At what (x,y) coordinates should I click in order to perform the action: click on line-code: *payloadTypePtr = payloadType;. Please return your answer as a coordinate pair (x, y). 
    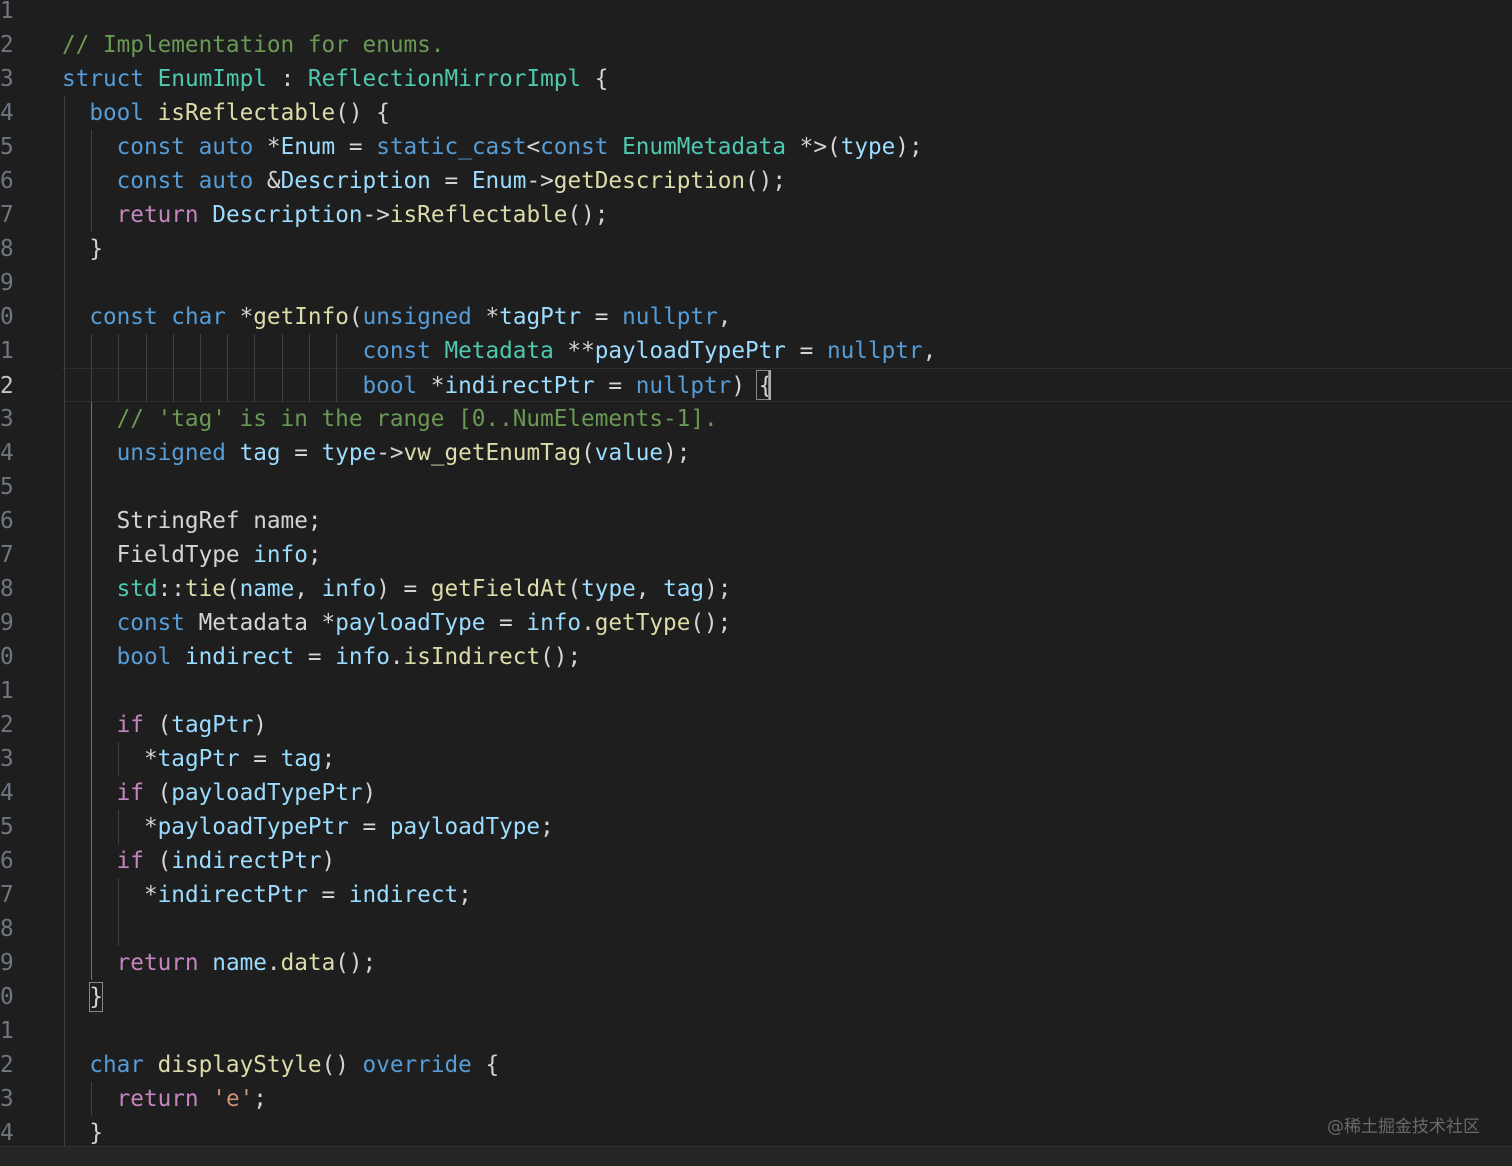
    Looking at the image, I should click on (308, 827).